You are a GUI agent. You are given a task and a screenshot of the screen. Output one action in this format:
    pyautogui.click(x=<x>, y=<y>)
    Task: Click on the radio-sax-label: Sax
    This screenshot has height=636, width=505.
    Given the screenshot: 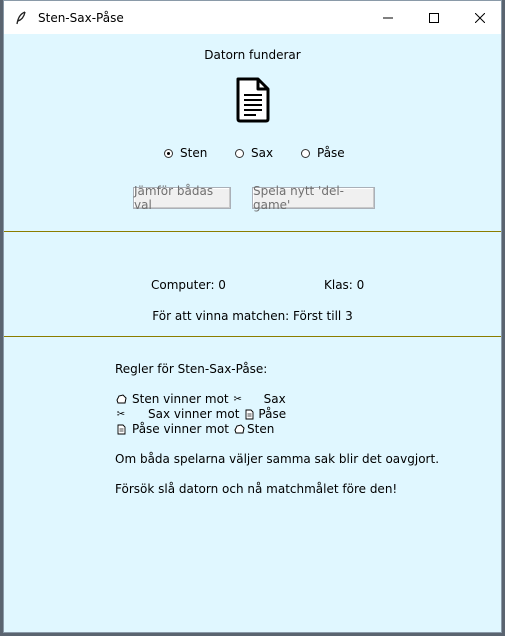 What is the action you would take?
    pyautogui.click(x=262, y=153)
    